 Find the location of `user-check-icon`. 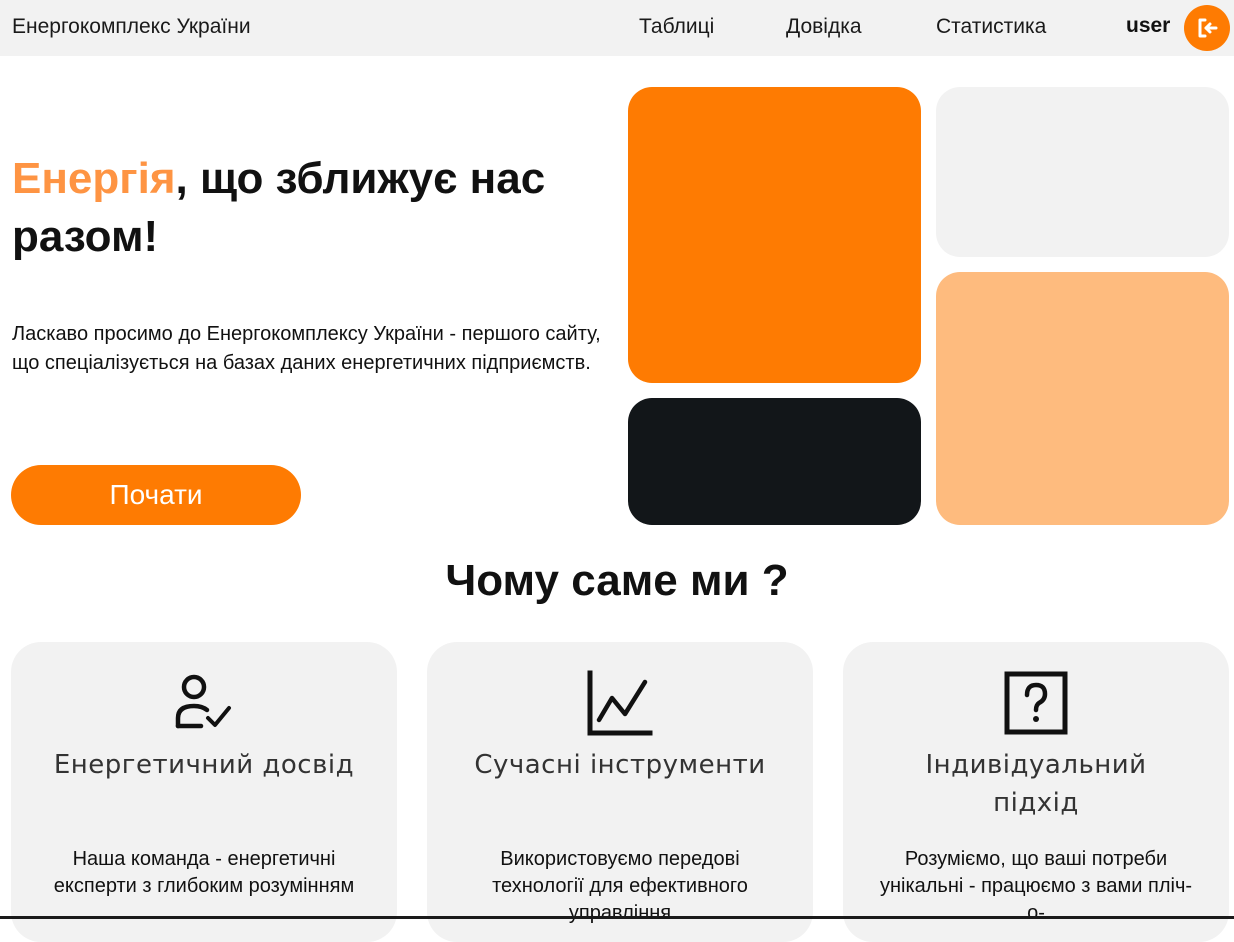

user-check-icon is located at coordinates (203, 701).